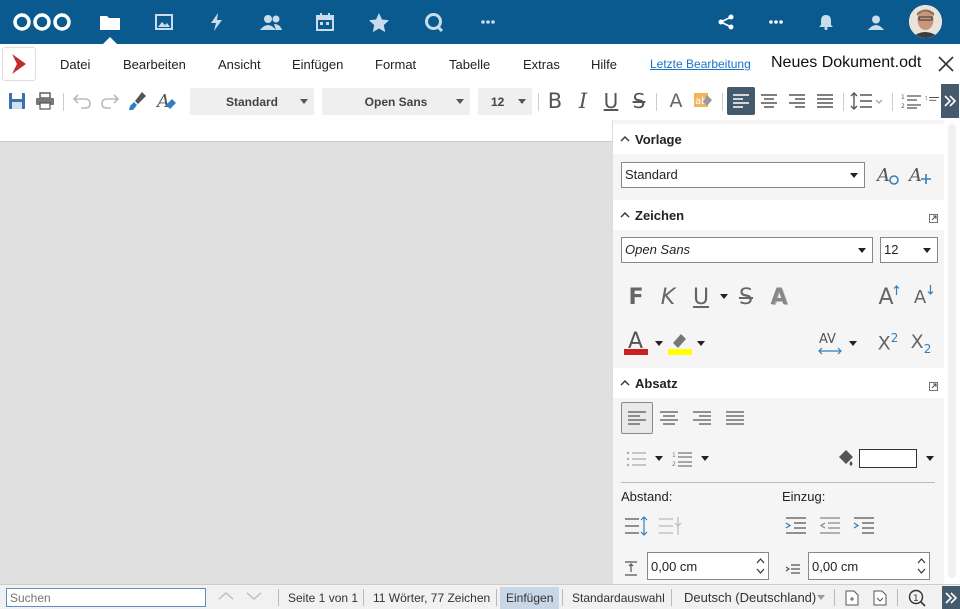 The image size is (960, 609). Describe the element at coordinates (888, 458) in the screenshot. I see `paragraph-background-swatch` at that location.